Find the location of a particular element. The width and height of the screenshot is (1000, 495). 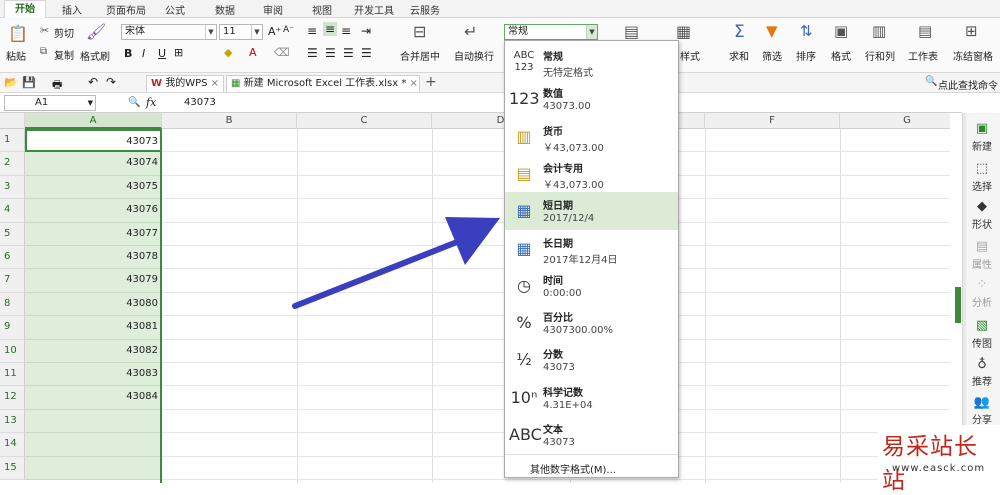

panel-upload: 传图 is located at coordinates (981, 342).